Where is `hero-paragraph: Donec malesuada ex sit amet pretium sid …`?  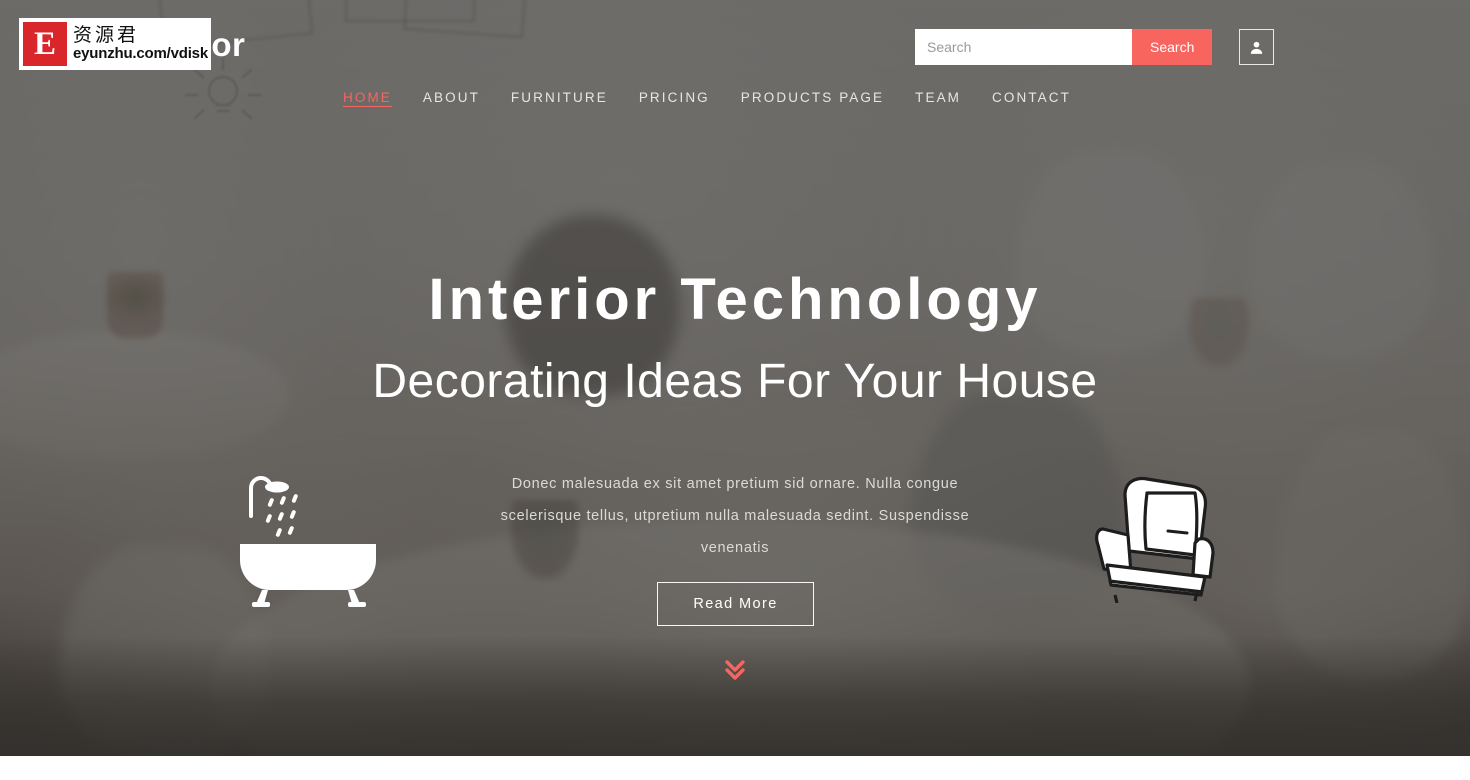
hero-paragraph: Donec malesuada ex sit amet pretium sid … is located at coordinates (735, 516).